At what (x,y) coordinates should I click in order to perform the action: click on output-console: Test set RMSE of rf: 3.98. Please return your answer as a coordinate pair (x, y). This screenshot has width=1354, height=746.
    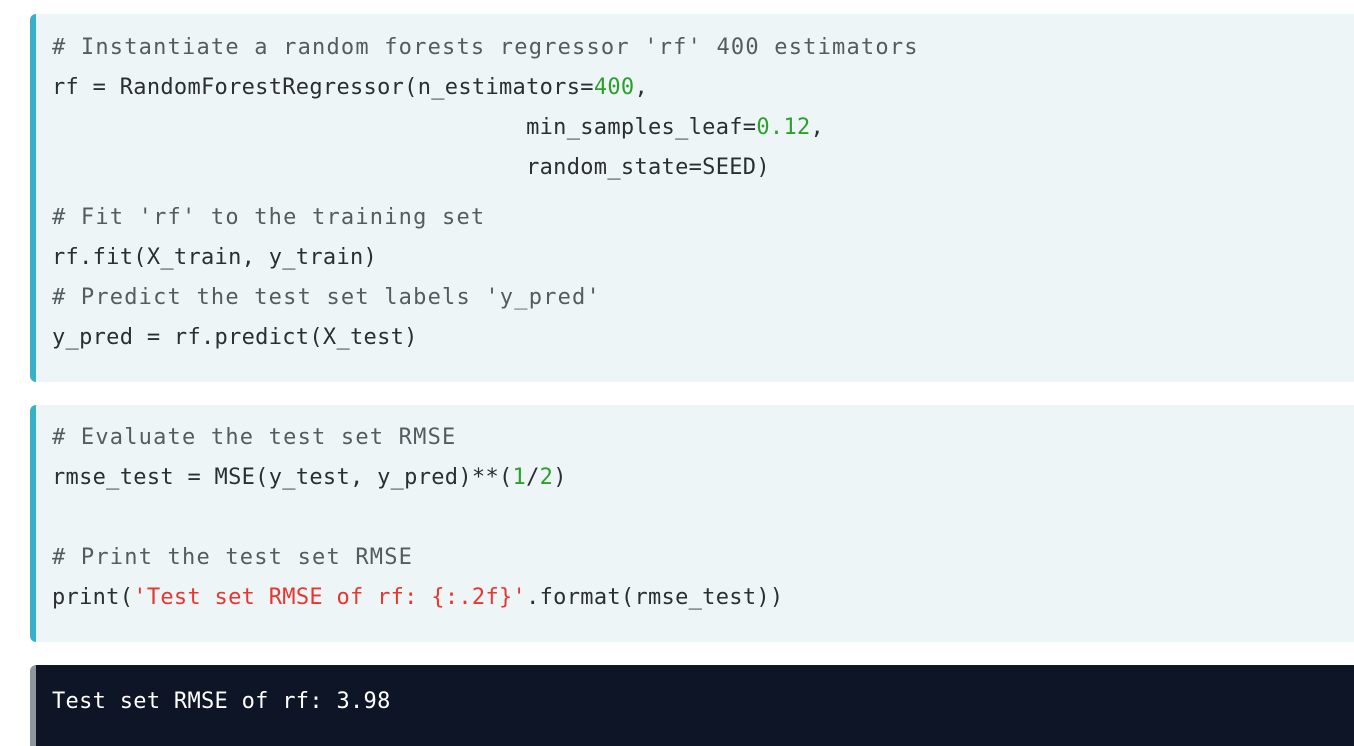
    Looking at the image, I should click on (692, 705).